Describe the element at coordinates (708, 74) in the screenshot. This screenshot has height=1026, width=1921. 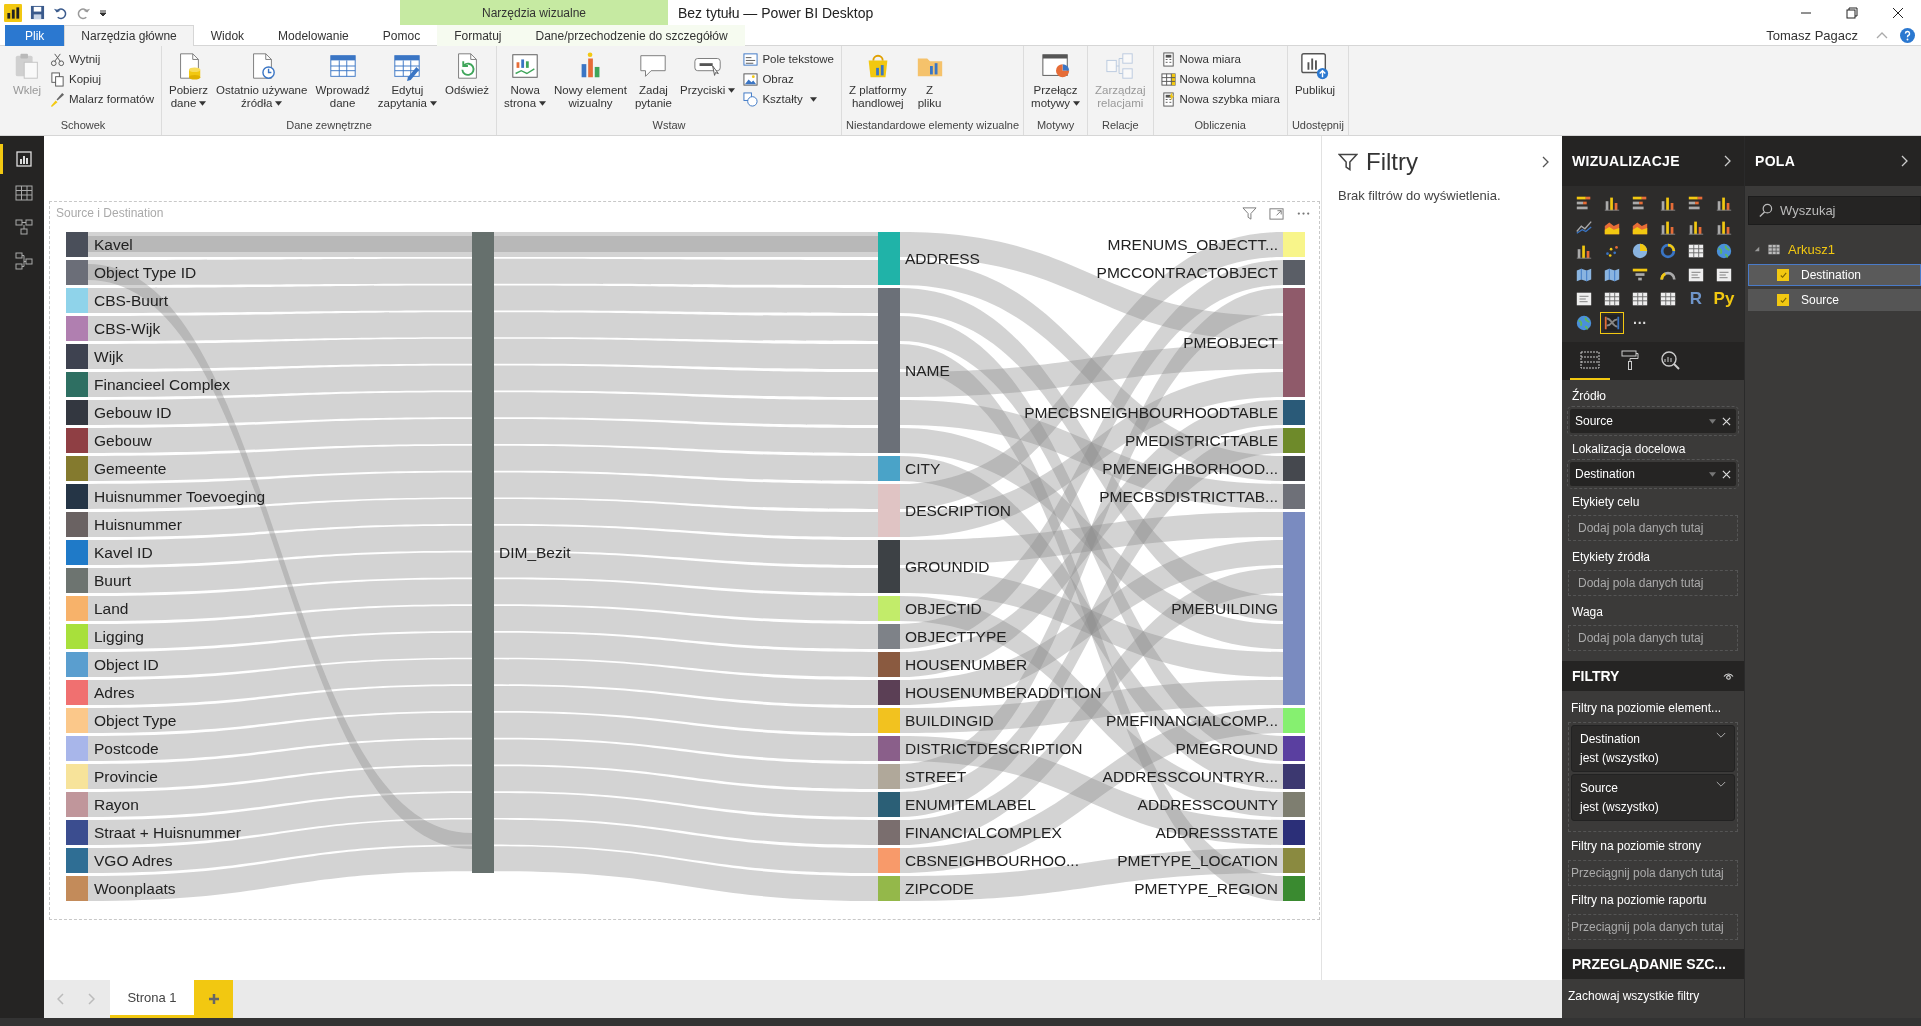
I see `ribbon-button: Przyciski` at that location.